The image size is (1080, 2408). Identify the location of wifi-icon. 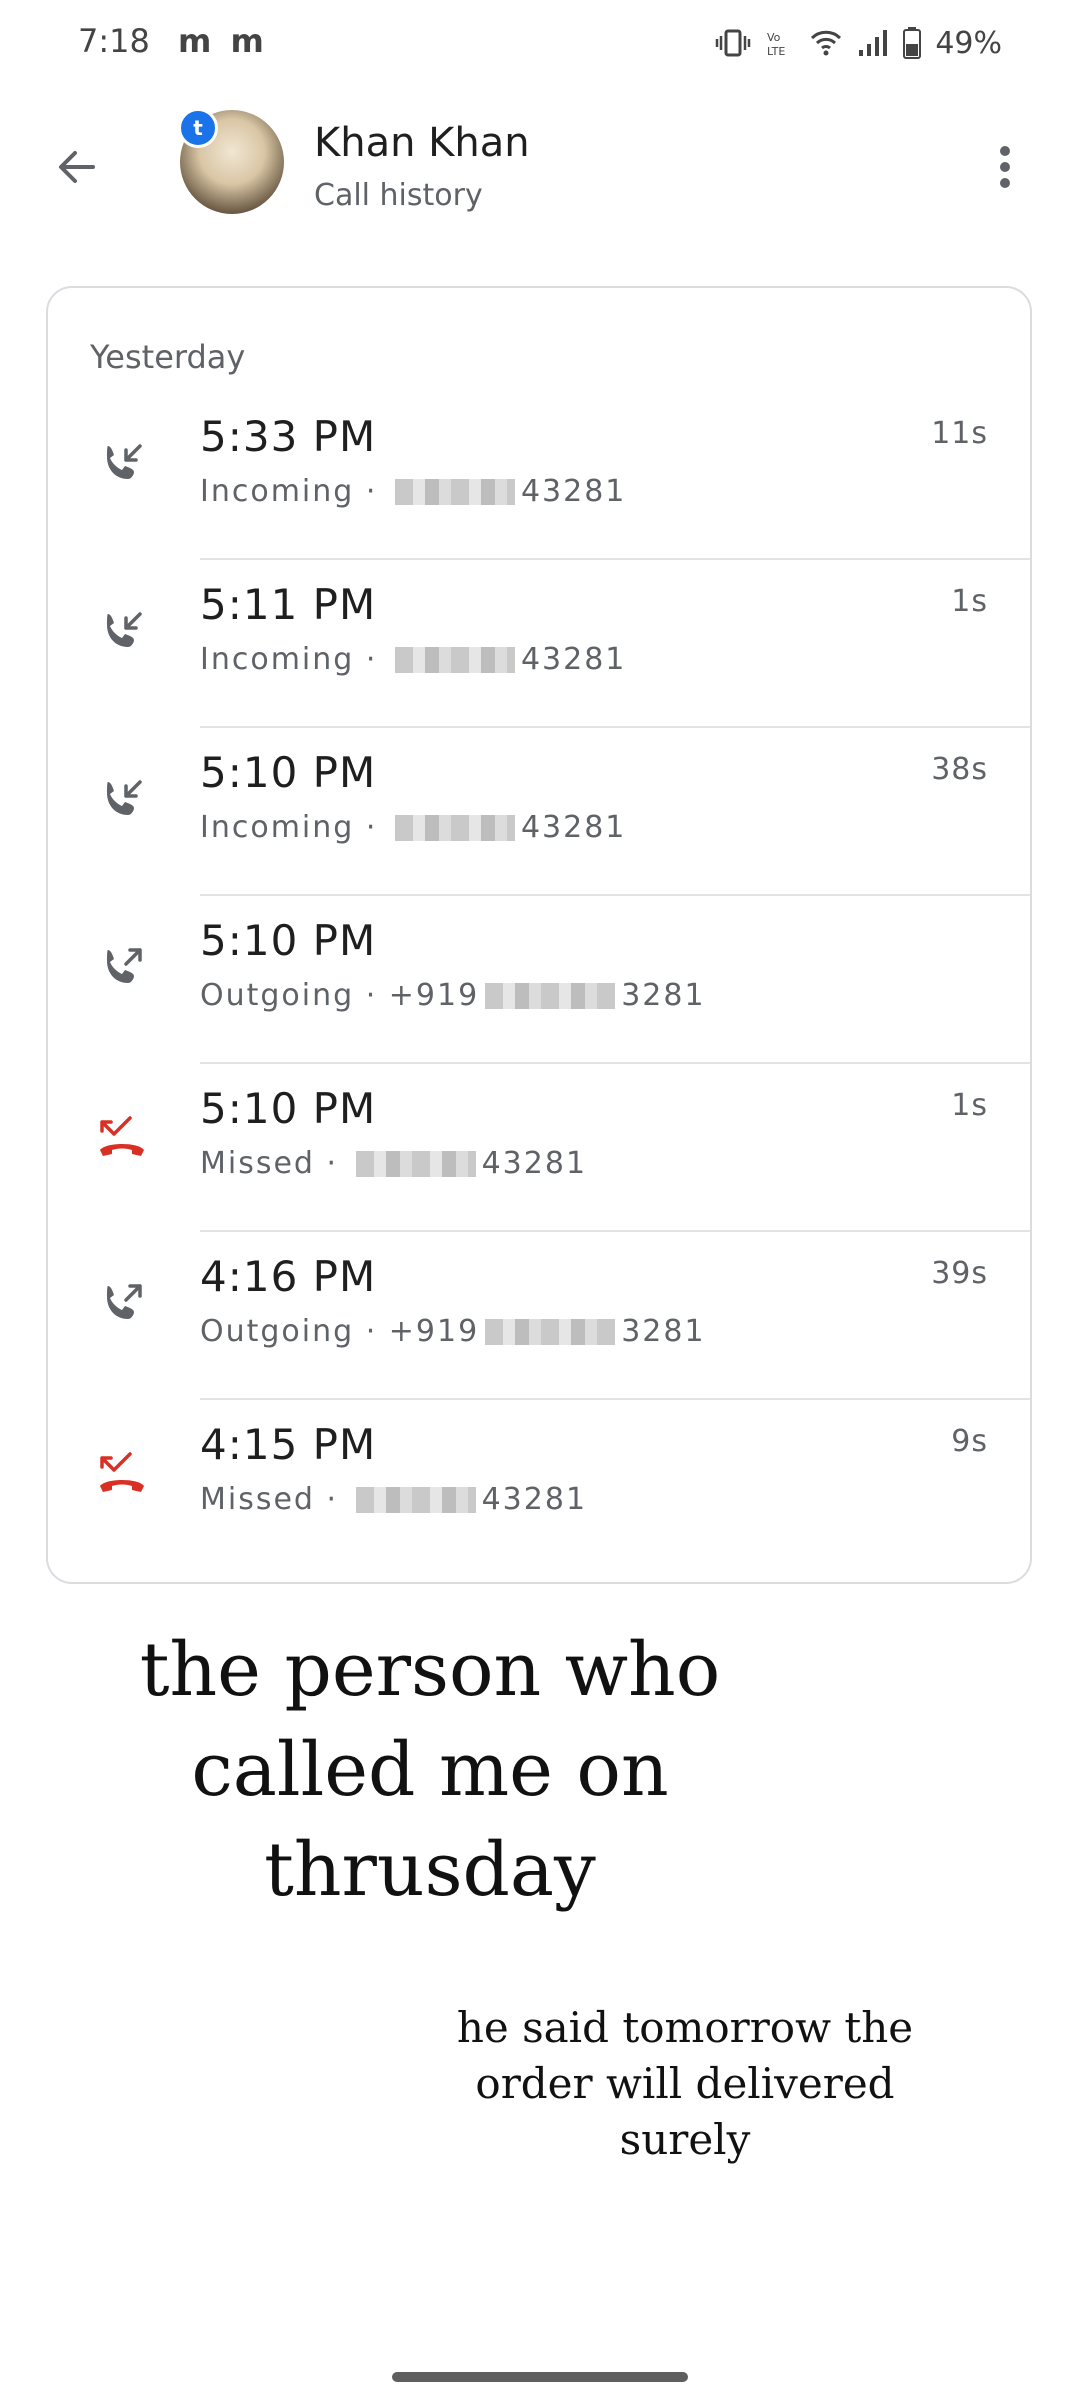
(826, 43).